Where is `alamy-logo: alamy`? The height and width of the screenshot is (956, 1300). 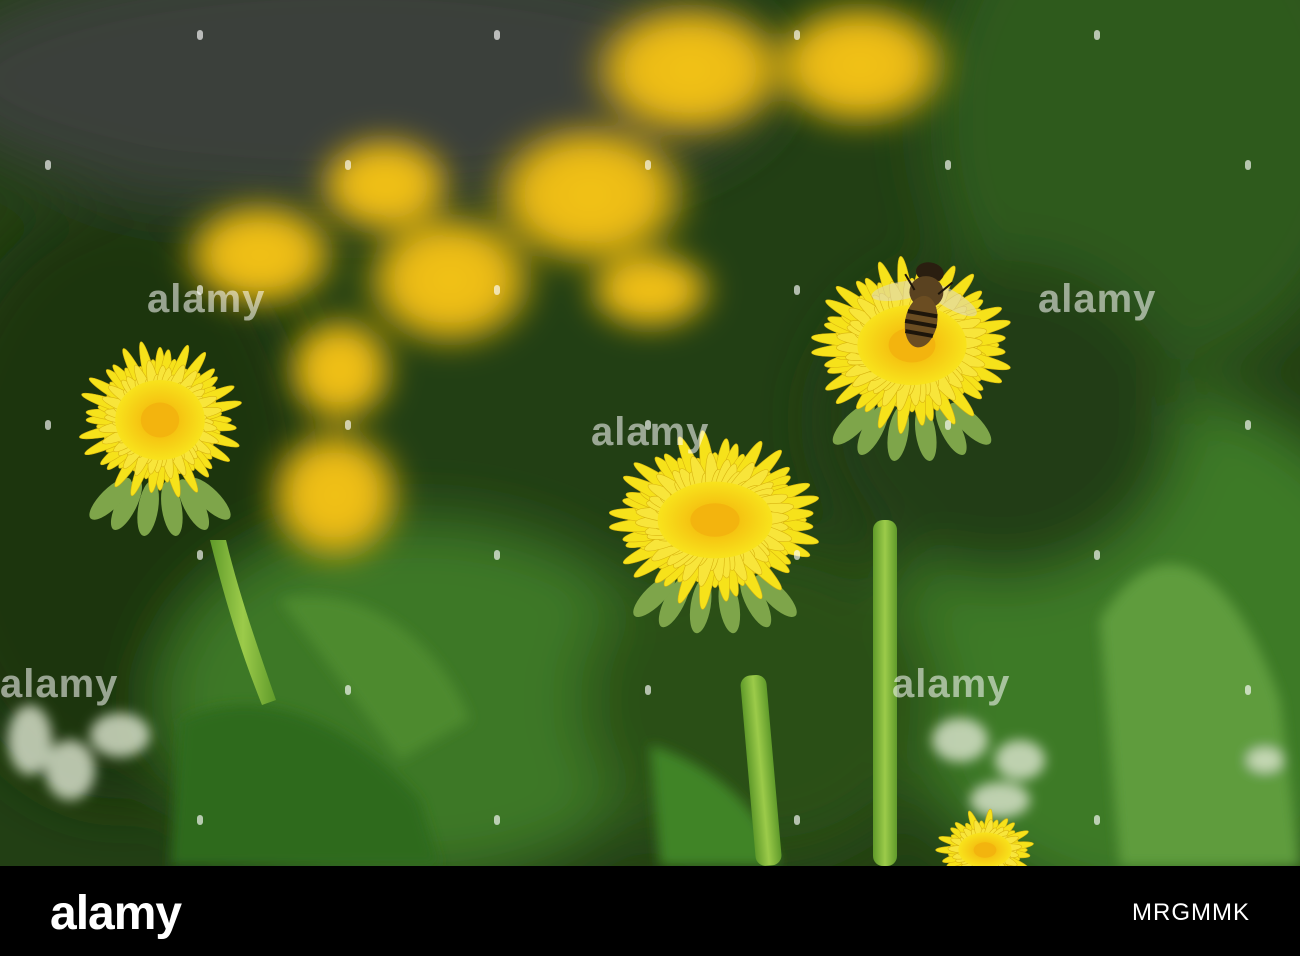
alamy-logo: alamy is located at coordinates (116, 913).